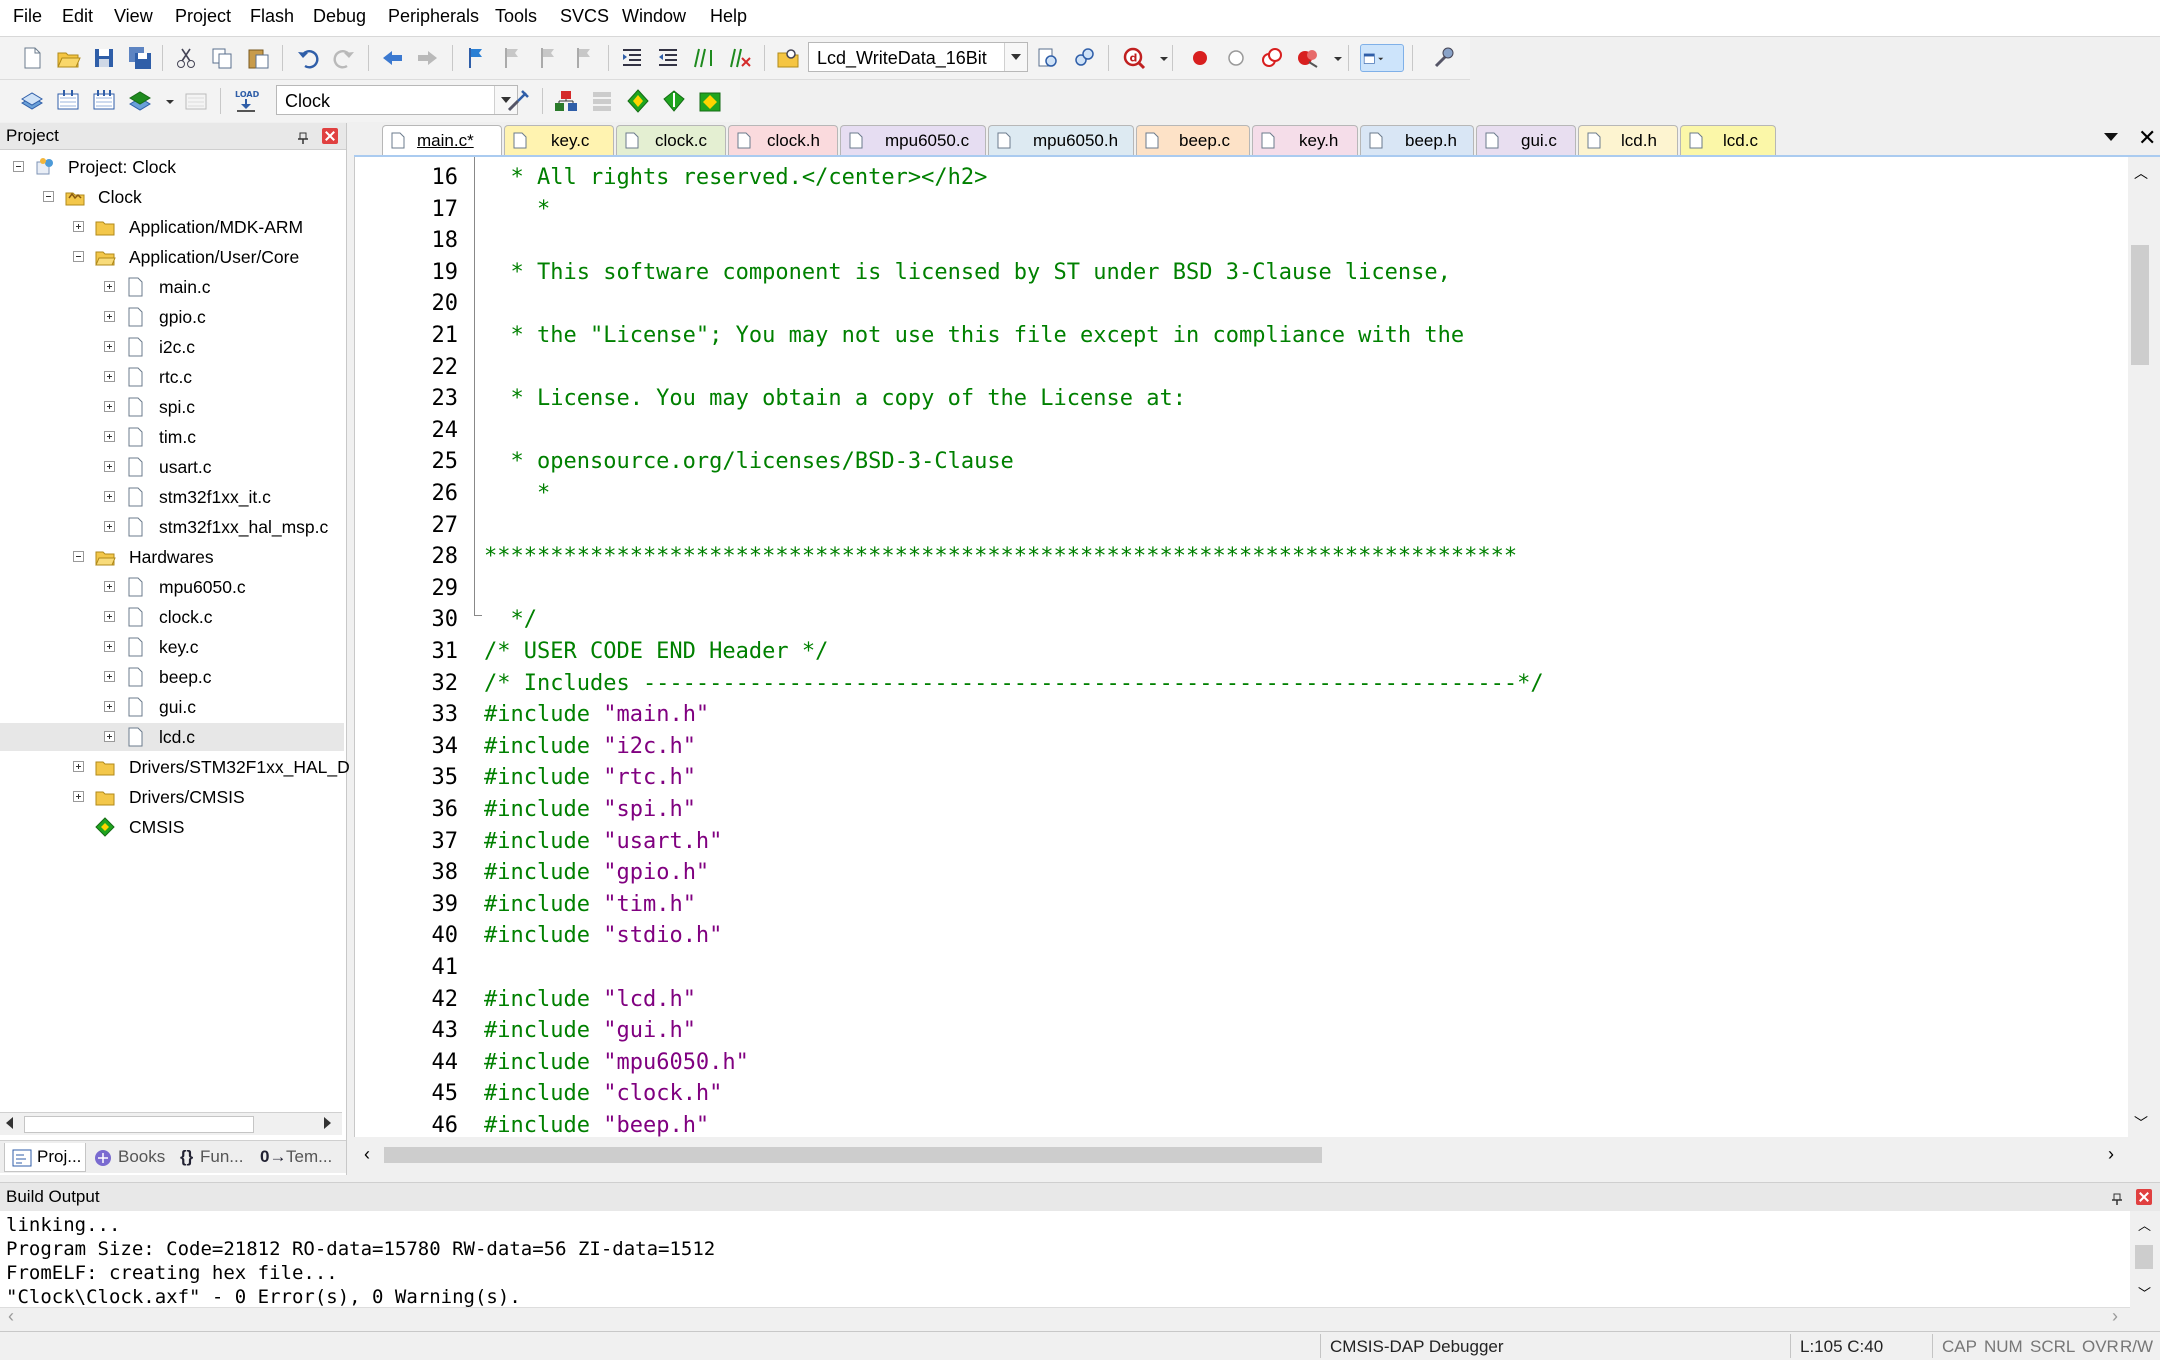 Image resolution: width=2160 pixels, height=1360 pixels. Describe the element at coordinates (308, 58) in the screenshot. I see `undo-icon` at that location.